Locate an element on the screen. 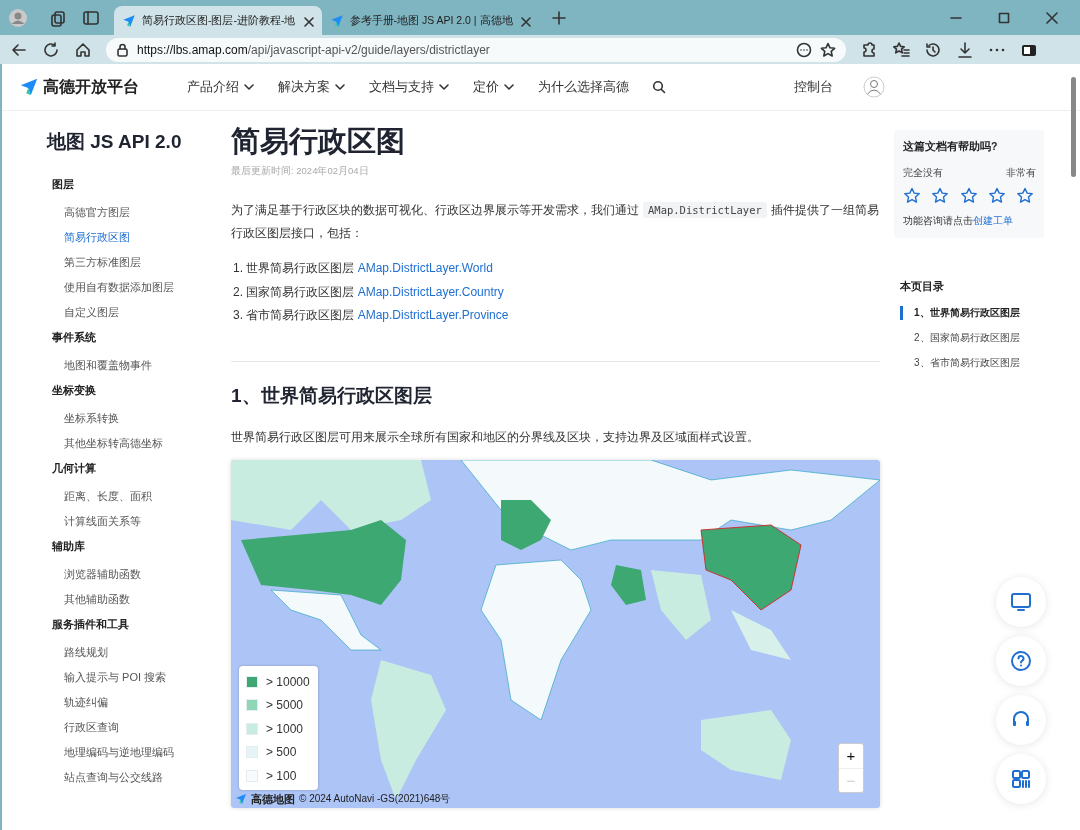 Image resolution: width=1080 pixels, height=830 pixels. sidebar-item: 地理编码与逆地理编码 is located at coordinates (147, 756).